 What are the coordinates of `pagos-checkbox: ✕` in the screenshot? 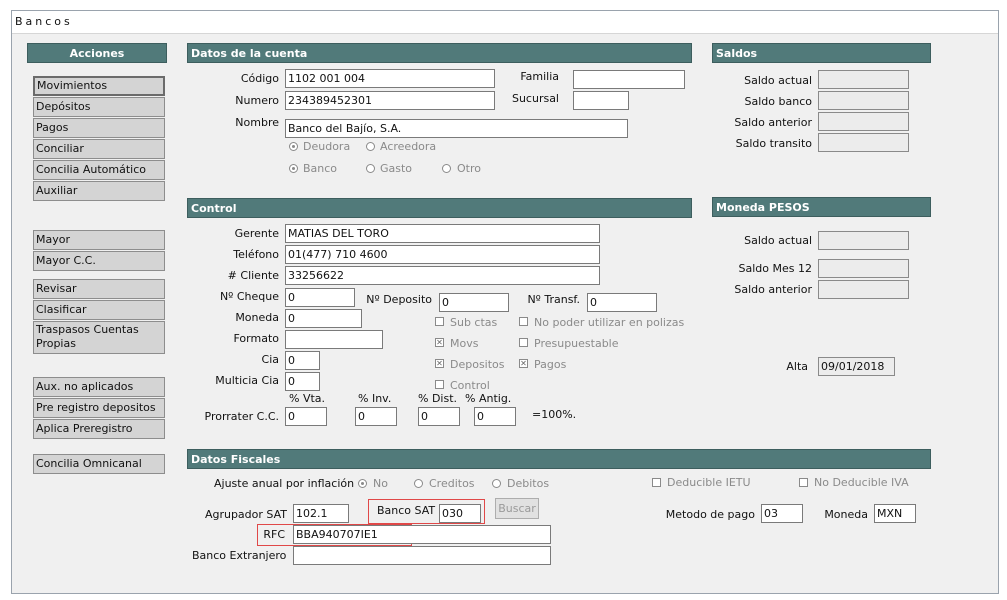 It's located at (523, 363).